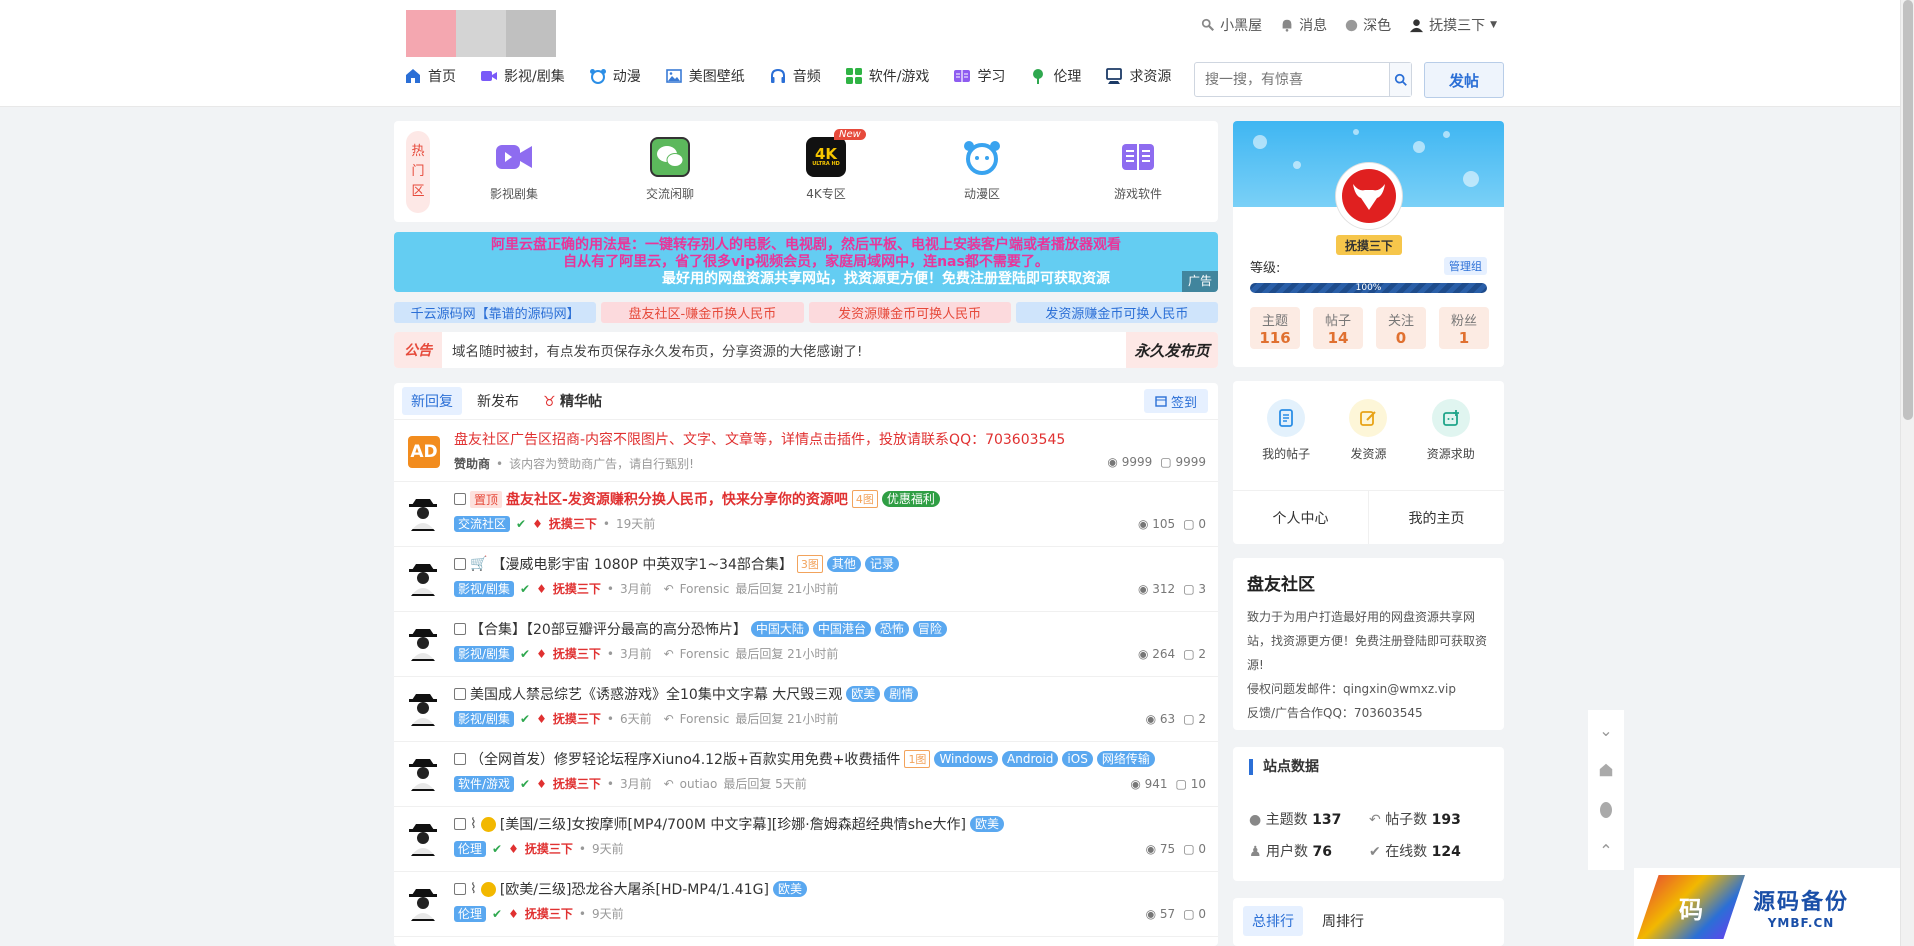  What do you see at coordinates (432, 401) in the screenshot?
I see `tab-new-reply: 新回复` at bounding box center [432, 401].